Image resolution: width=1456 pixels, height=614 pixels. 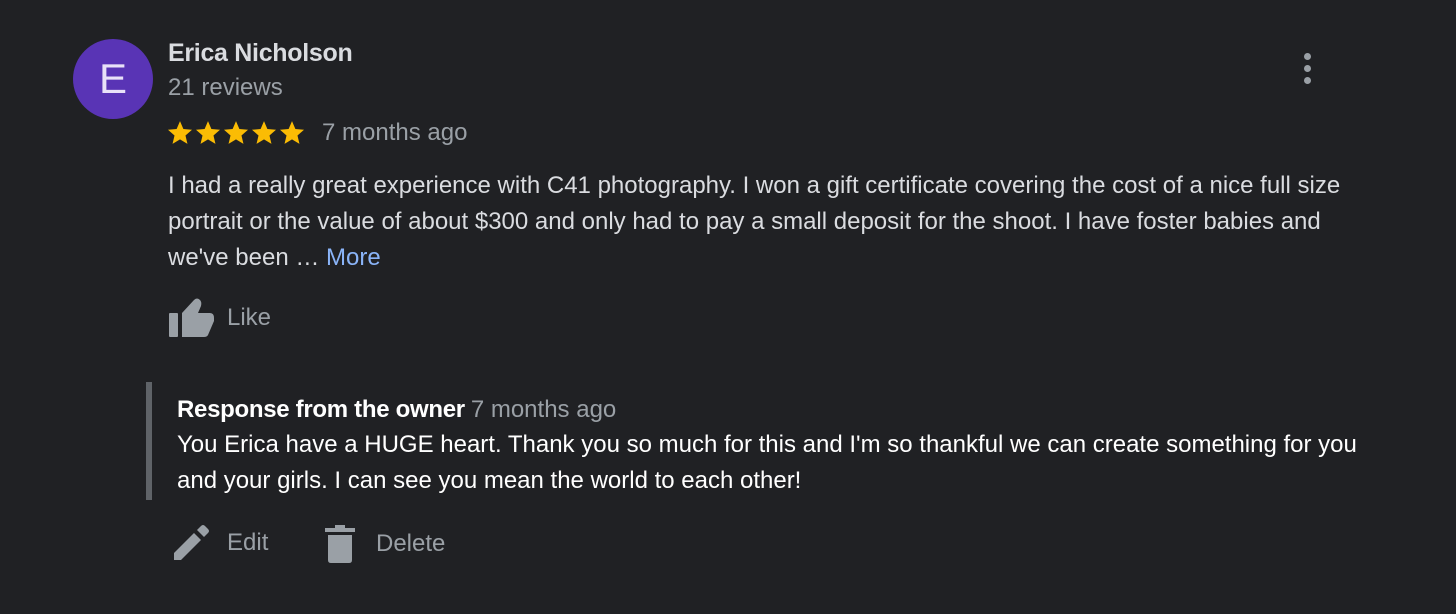 I want to click on thumbs-up-icon, so click(x=191, y=317).